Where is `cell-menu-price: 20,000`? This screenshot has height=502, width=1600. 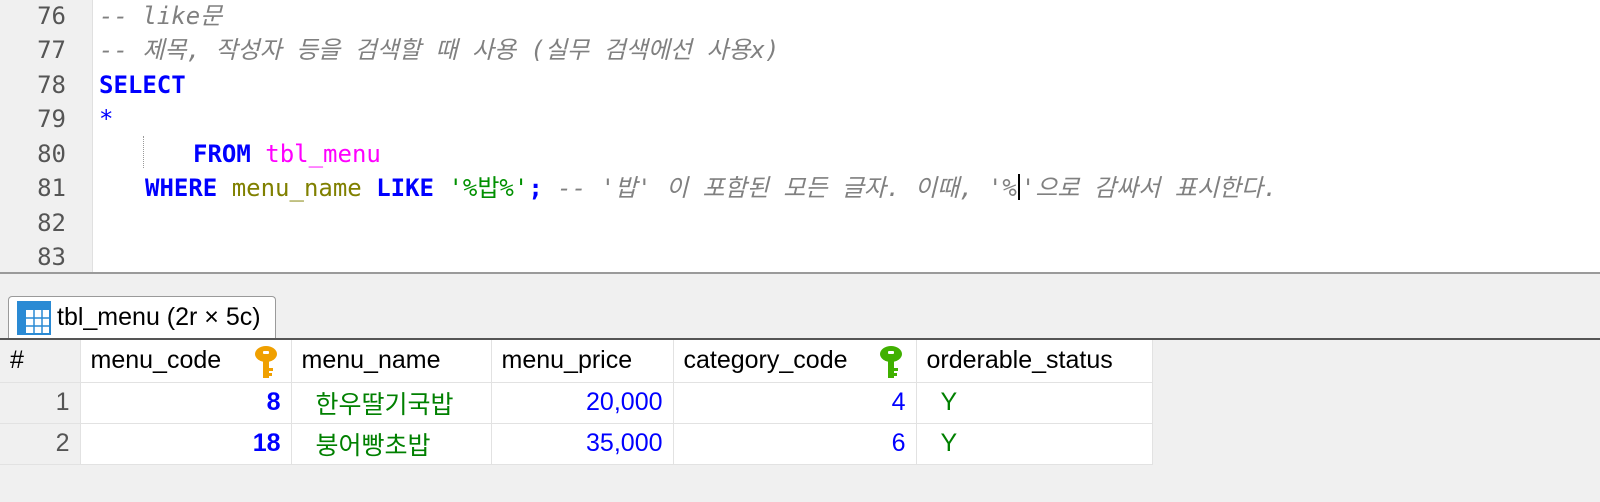 cell-menu-price: 20,000 is located at coordinates (582, 403).